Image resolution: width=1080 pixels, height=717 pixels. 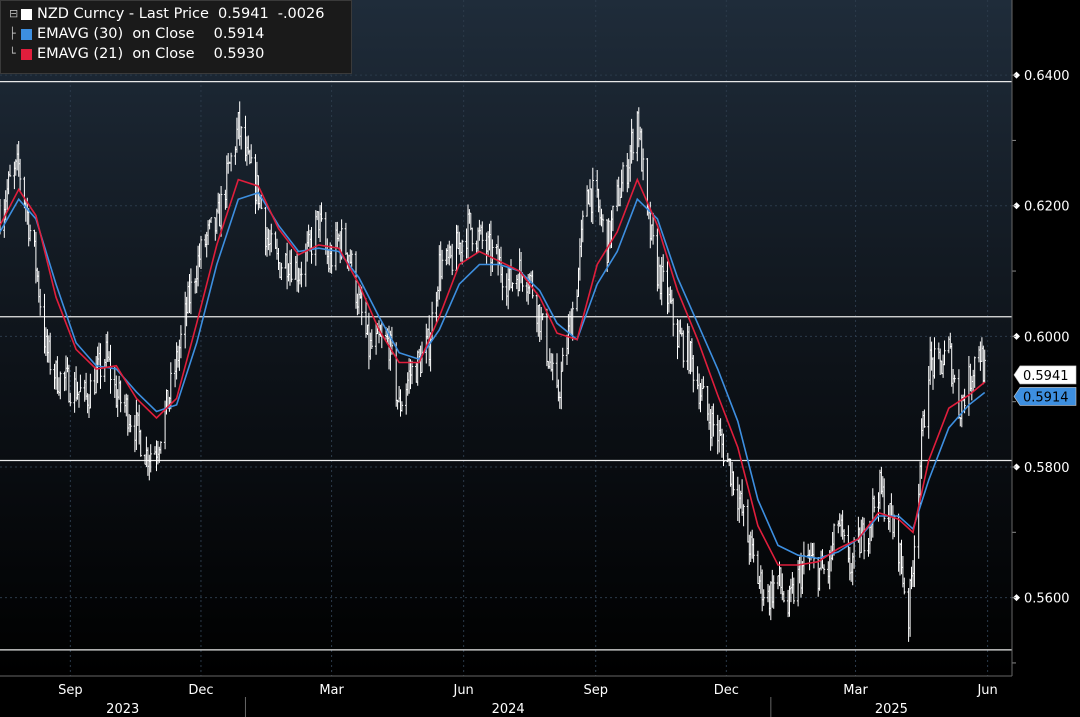 What do you see at coordinates (1047, 207) in the screenshot?
I see `y-tick-label: 0.6200` at bounding box center [1047, 207].